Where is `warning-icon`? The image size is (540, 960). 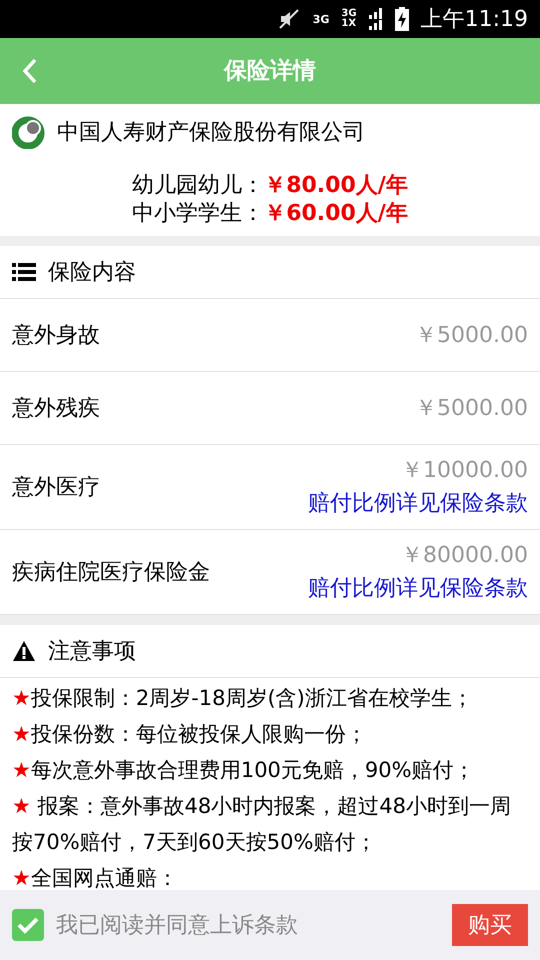
warning-icon is located at coordinates (24, 651).